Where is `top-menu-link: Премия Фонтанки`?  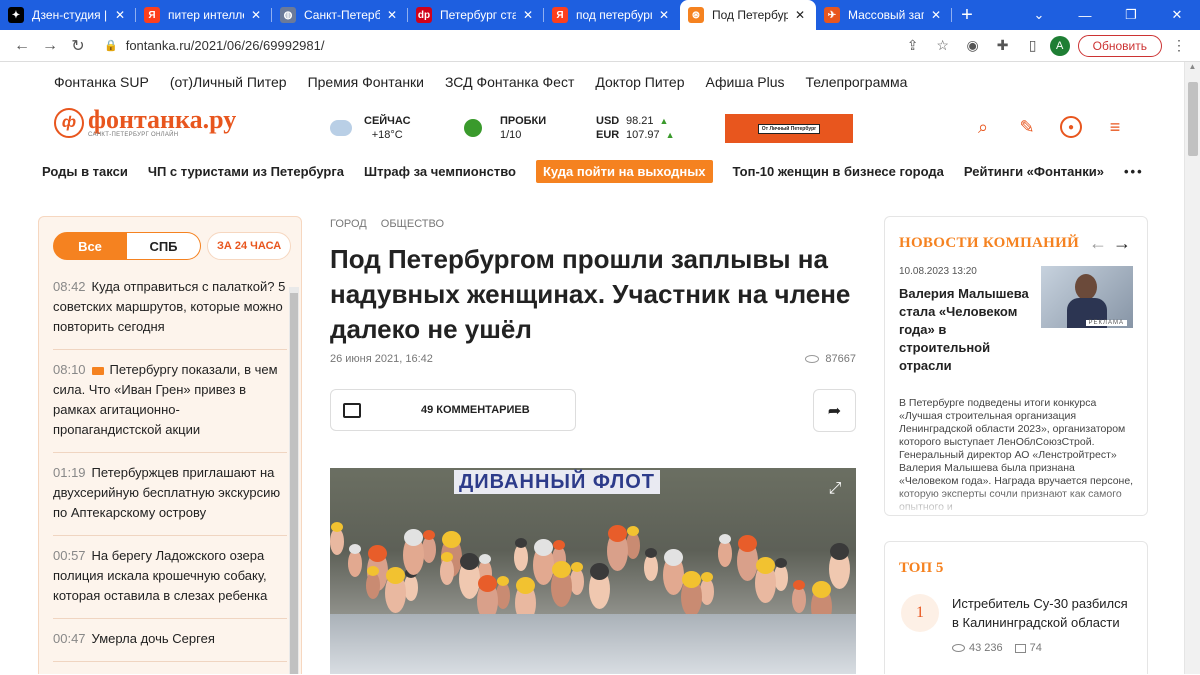 top-menu-link: Премия Фонтанки is located at coordinates (366, 82).